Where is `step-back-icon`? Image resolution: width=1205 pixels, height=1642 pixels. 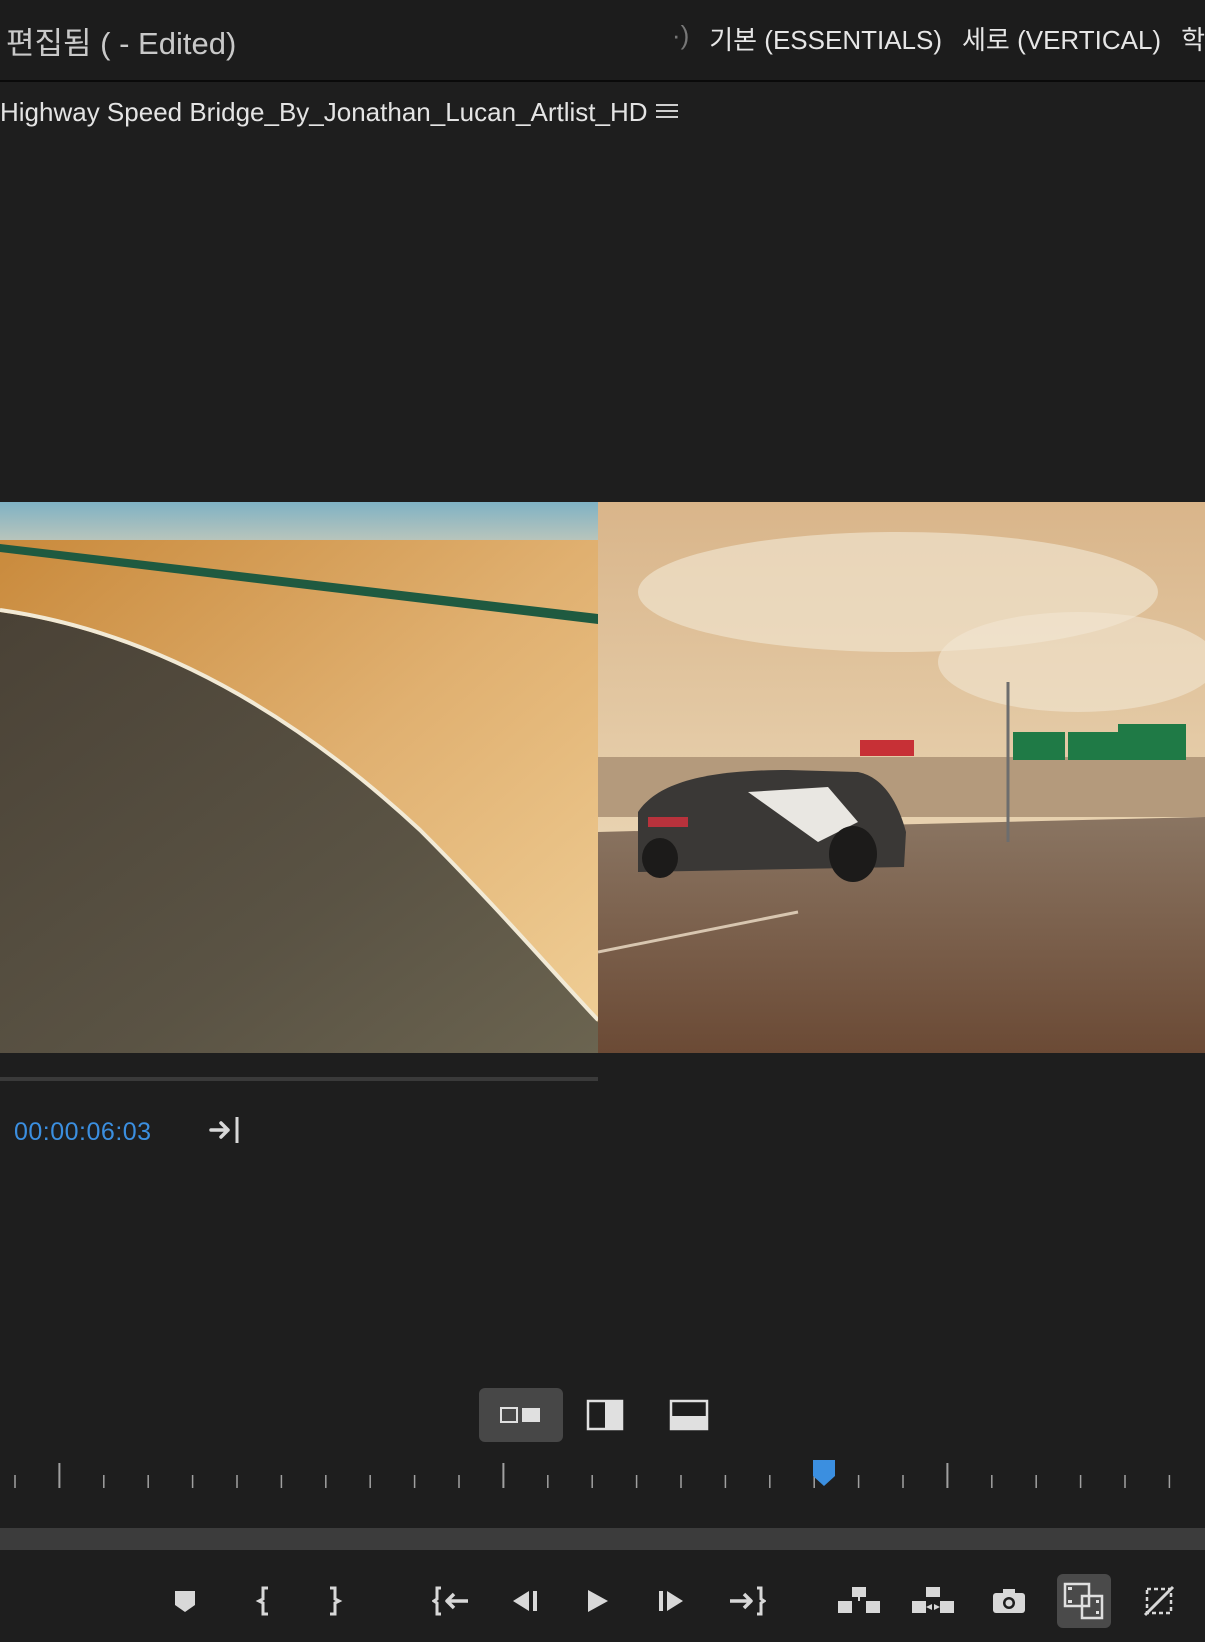 step-back-icon is located at coordinates (525, 1601).